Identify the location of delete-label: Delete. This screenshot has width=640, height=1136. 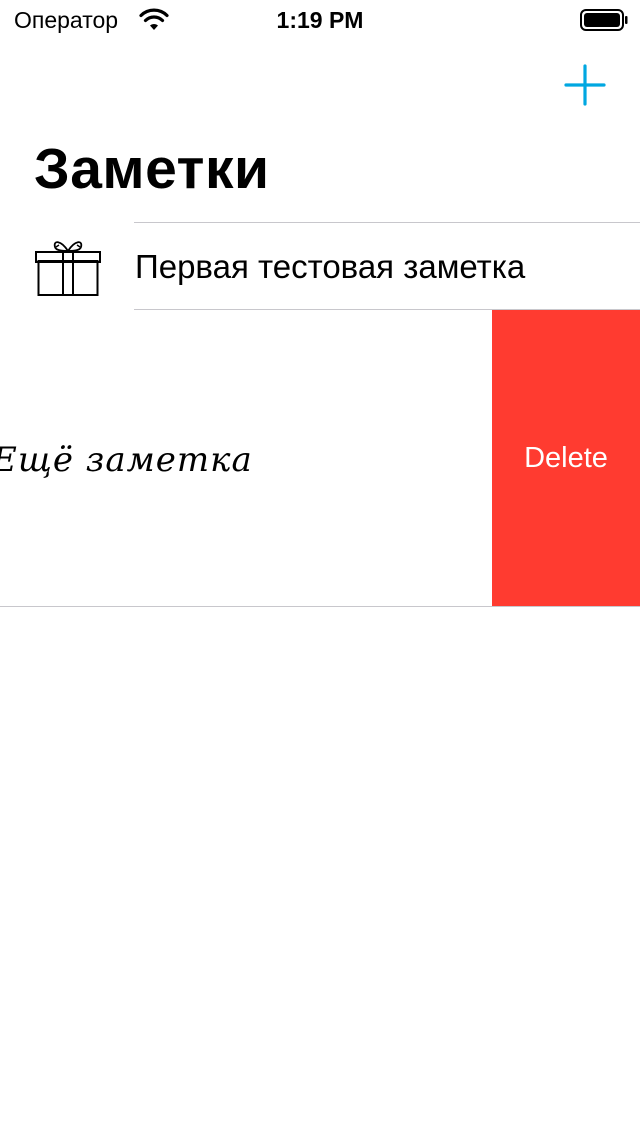
(566, 457).